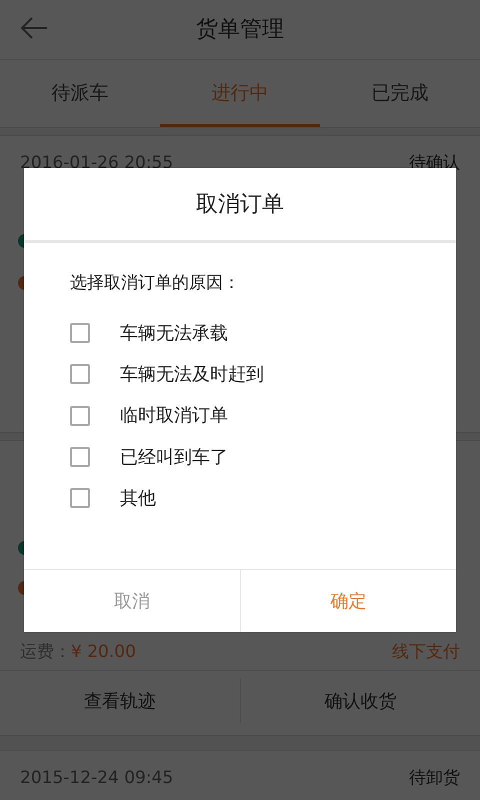  Describe the element at coordinates (360, 701) in the screenshot. I see `order-action-button: 确认收货` at that location.